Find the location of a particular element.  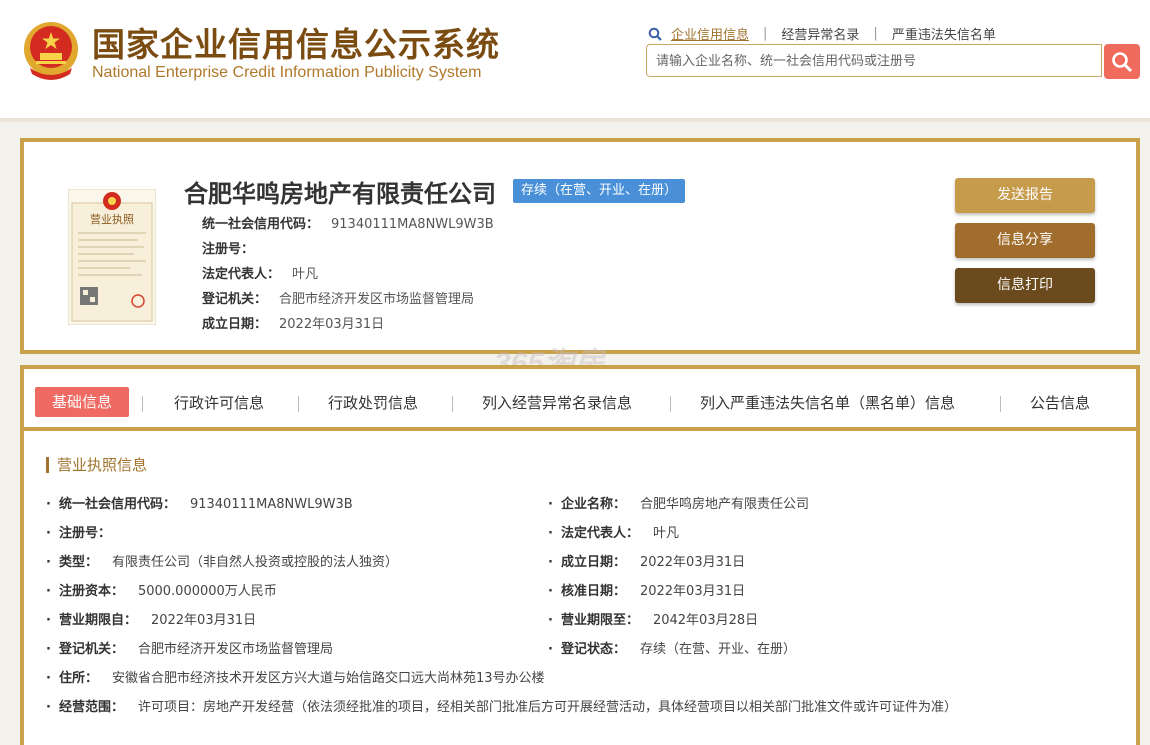

send-report-button: 发送报告 is located at coordinates (1025, 195).